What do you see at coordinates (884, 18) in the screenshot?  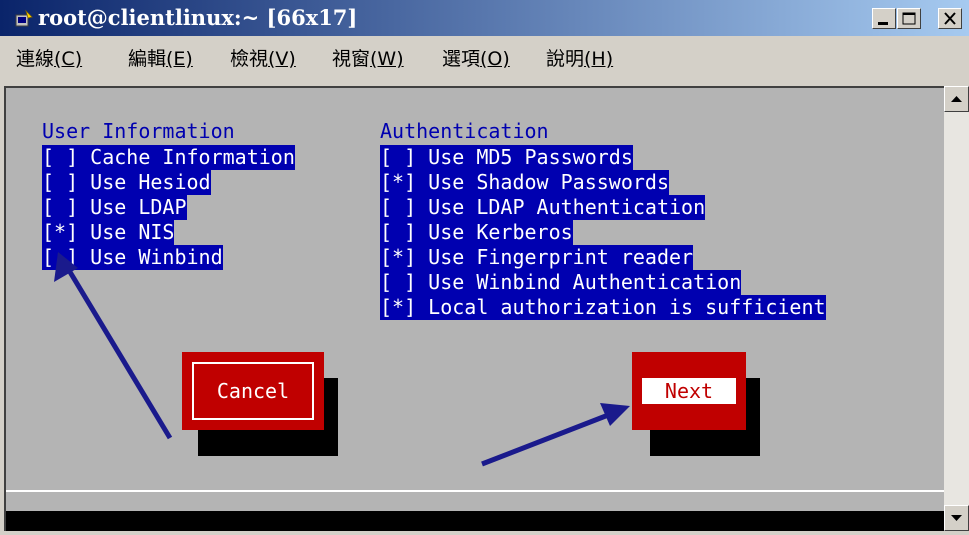 I see `minimize-button` at bounding box center [884, 18].